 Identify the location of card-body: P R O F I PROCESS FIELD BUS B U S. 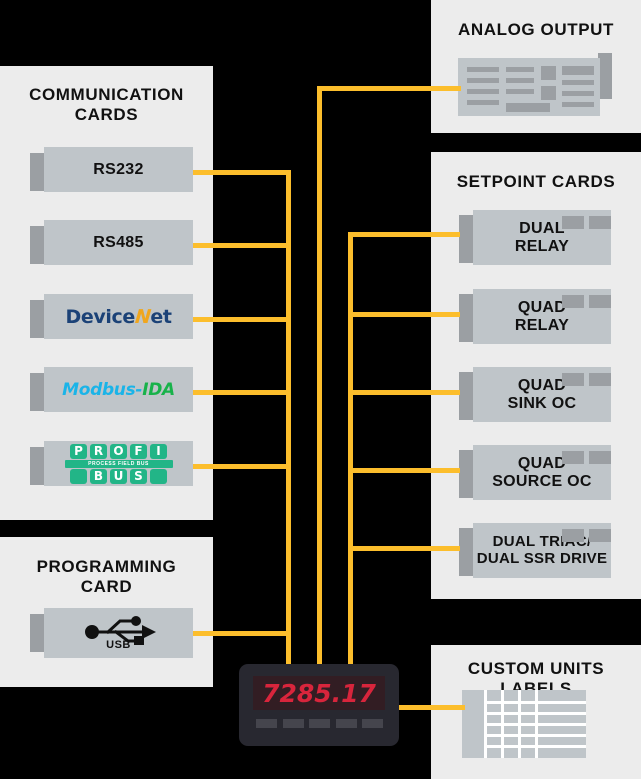
(118, 463).